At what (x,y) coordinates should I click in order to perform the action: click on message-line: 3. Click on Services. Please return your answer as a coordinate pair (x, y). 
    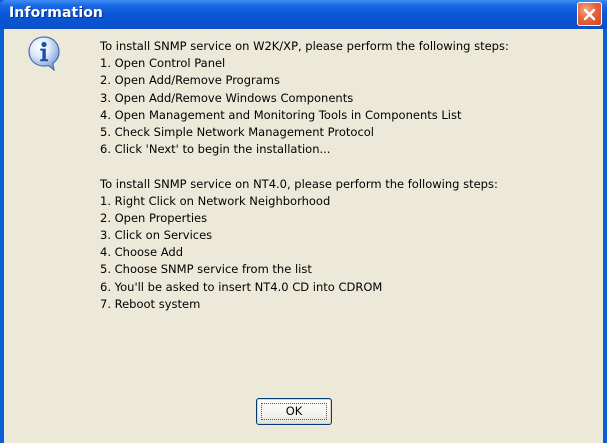
    Looking at the image, I should click on (156, 235).